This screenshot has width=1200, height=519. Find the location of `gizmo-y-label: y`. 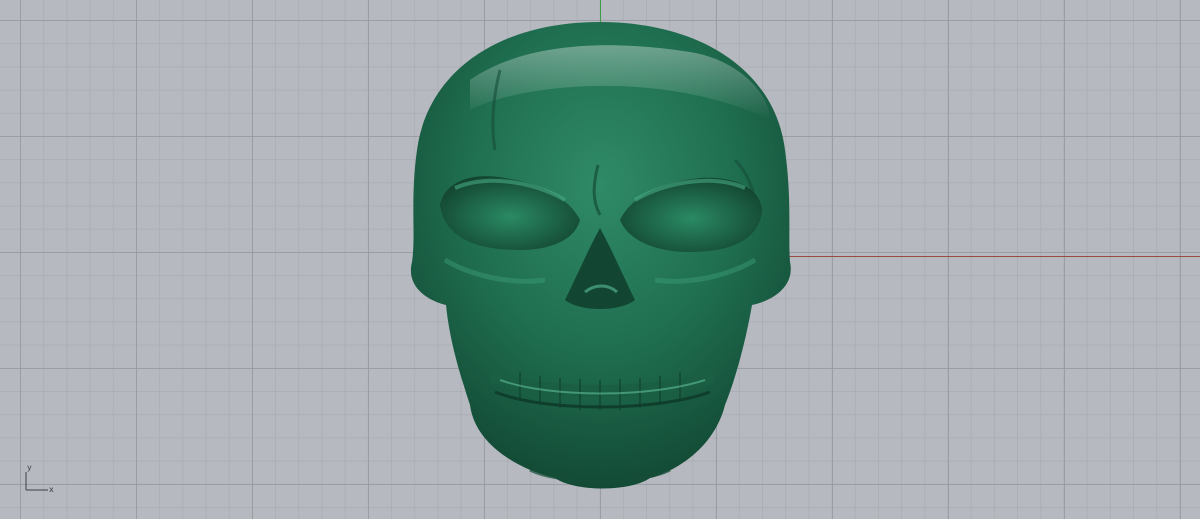

gizmo-y-label: y is located at coordinates (29, 467).